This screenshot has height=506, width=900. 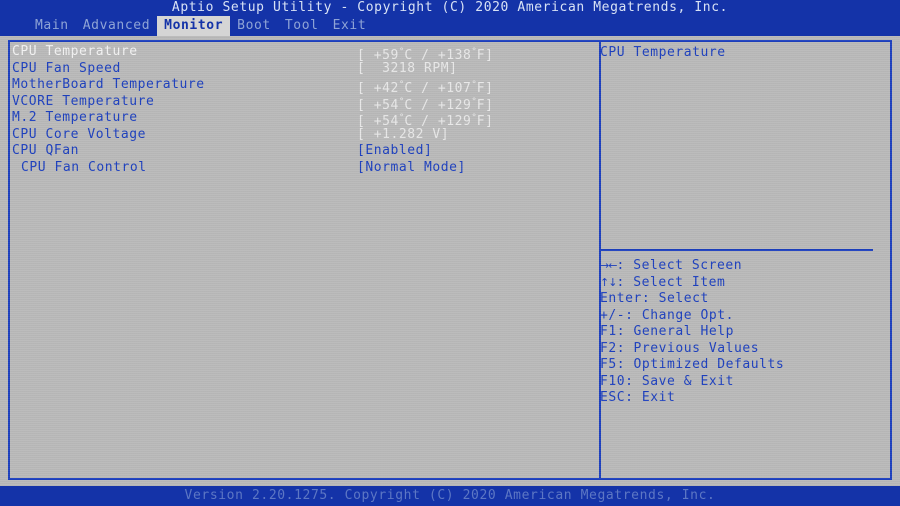 What do you see at coordinates (297, 119) in the screenshot?
I see `setting-row: M.2 Temperature[ +54°C / +129°F]` at bounding box center [297, 119].